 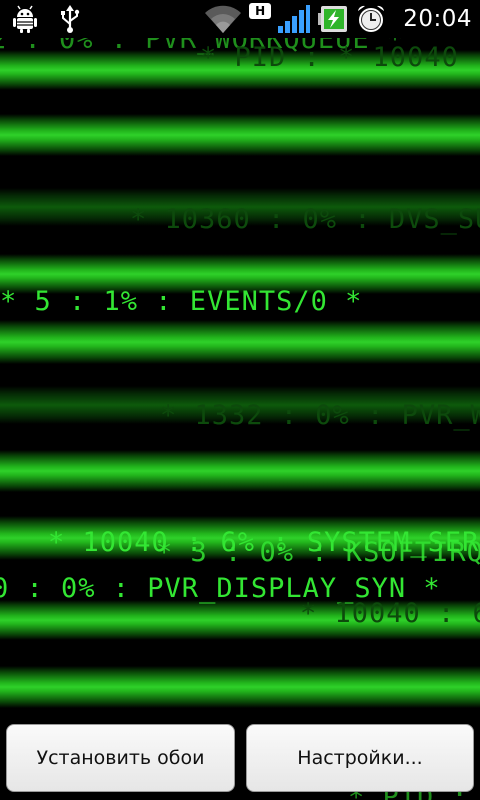 What do you see at coordinates (333, 19) in the screenshot?
I see `battery-charging-icon` at bounding box center [333, 19].